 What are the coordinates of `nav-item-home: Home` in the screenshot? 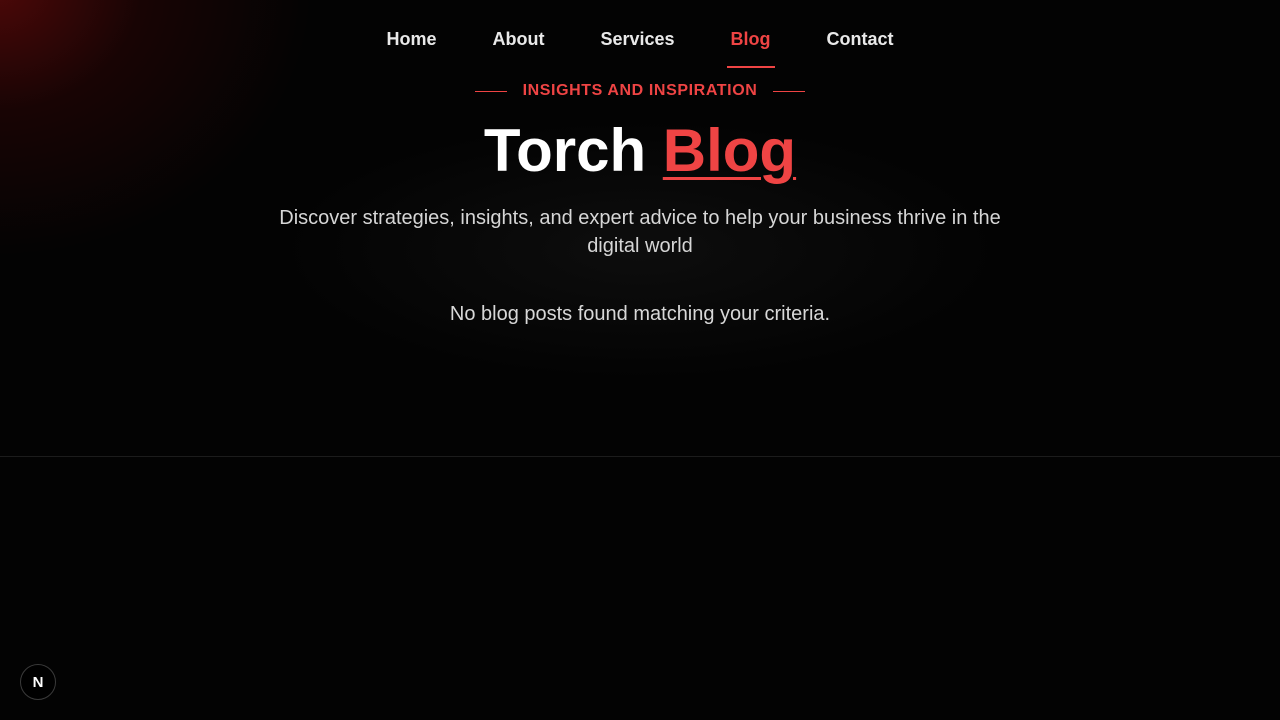 It's located at (411, 34).